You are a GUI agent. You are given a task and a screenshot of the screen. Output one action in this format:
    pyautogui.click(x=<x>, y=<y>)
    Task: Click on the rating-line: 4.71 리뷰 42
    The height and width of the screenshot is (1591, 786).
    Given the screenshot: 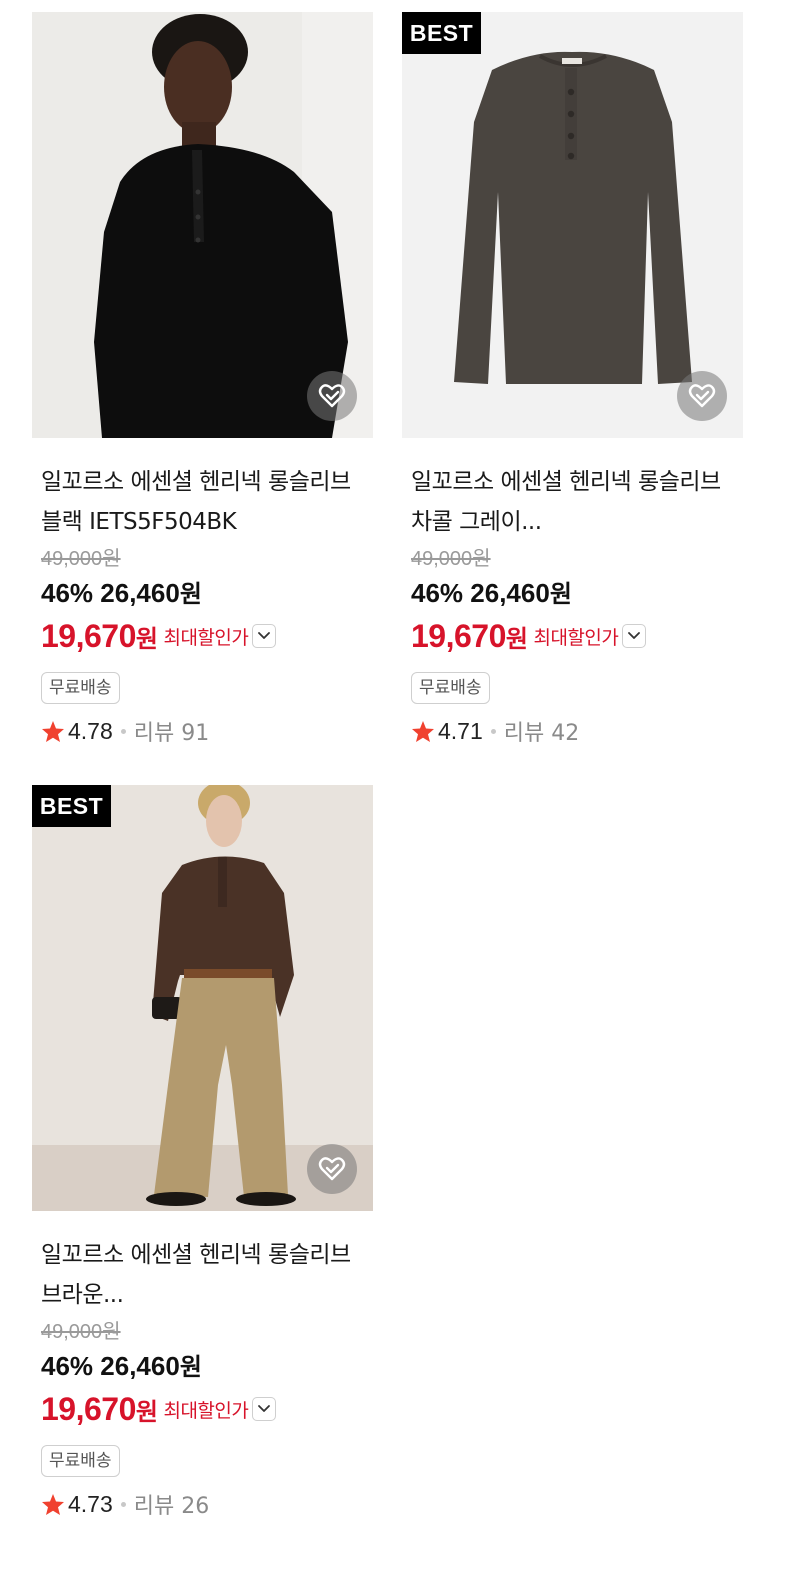 What is the action you would take?
    pyautogui.click(x=577, y=731)
    